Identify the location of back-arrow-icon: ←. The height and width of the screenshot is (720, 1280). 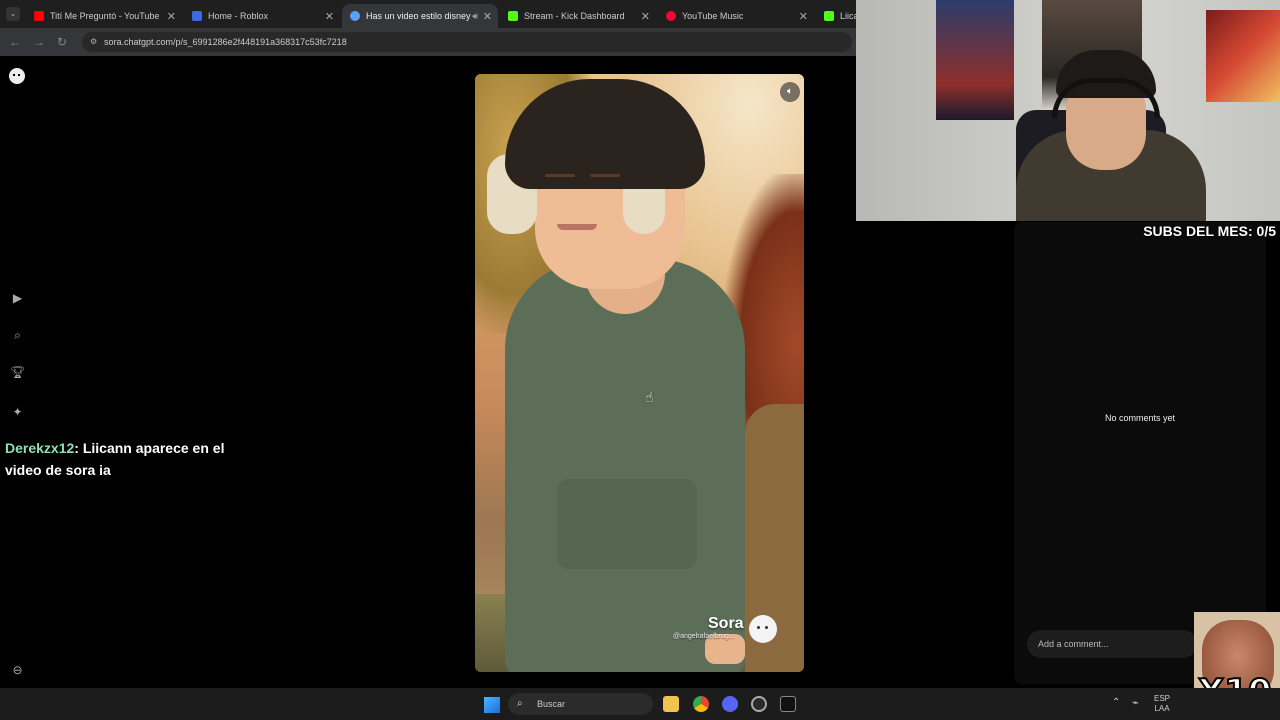
(15, 42).